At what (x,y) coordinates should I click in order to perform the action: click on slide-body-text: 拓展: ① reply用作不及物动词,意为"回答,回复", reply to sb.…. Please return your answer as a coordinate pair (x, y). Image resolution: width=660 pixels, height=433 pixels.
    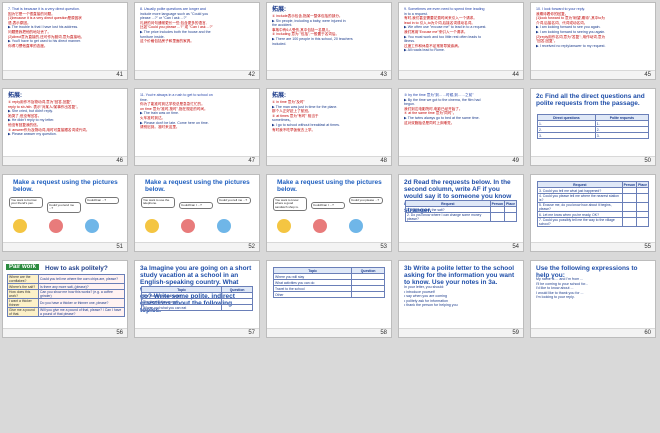
    Looking at the image, I should click on (65, 115).